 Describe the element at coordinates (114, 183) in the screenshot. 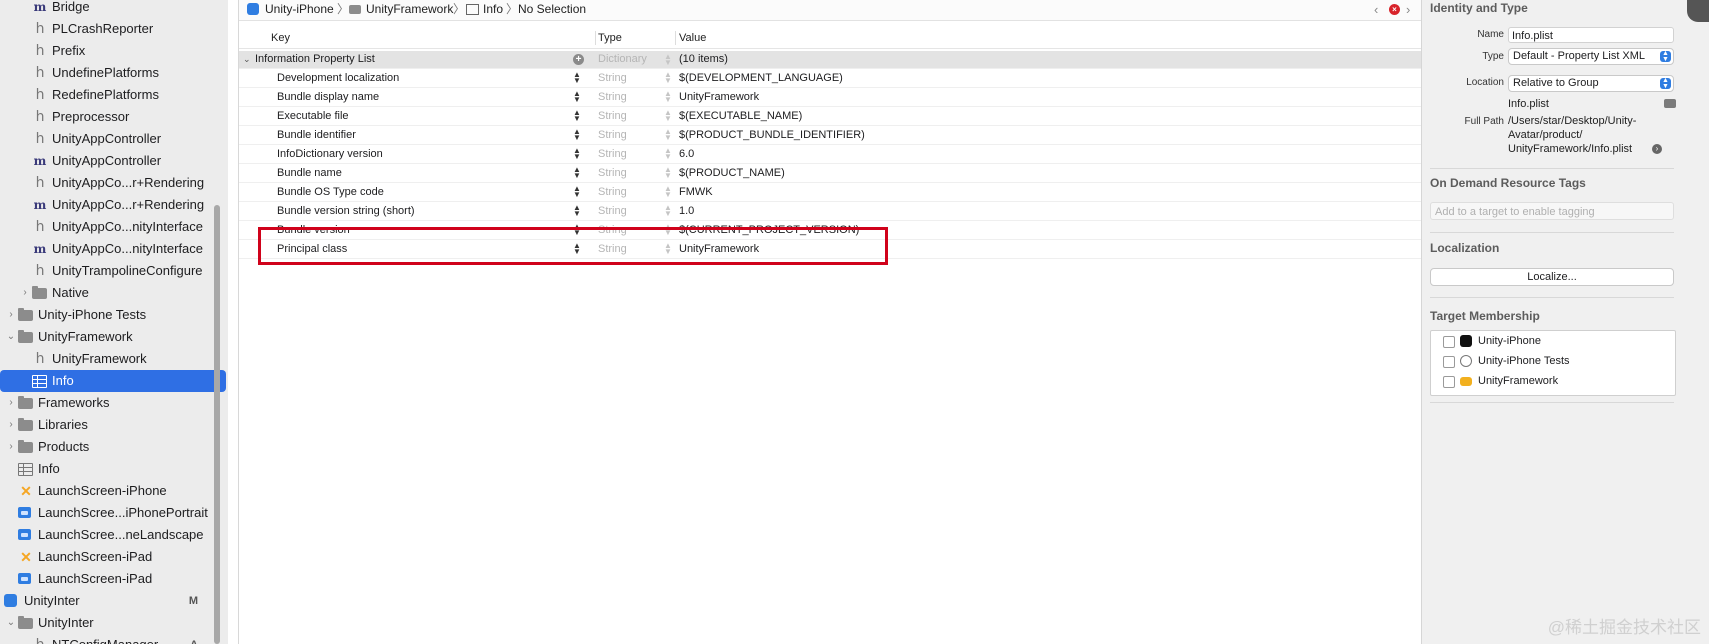

I see `navigator-item: h UnityAppCo...r+Rendering` at that location.